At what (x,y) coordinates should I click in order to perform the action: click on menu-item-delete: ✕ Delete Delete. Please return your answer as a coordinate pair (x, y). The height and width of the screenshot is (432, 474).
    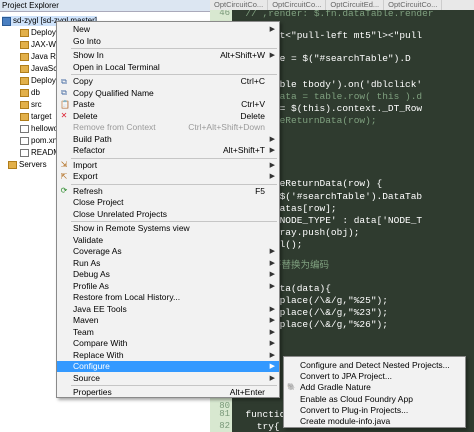
    Looking at the image, I should click on (168, 116).